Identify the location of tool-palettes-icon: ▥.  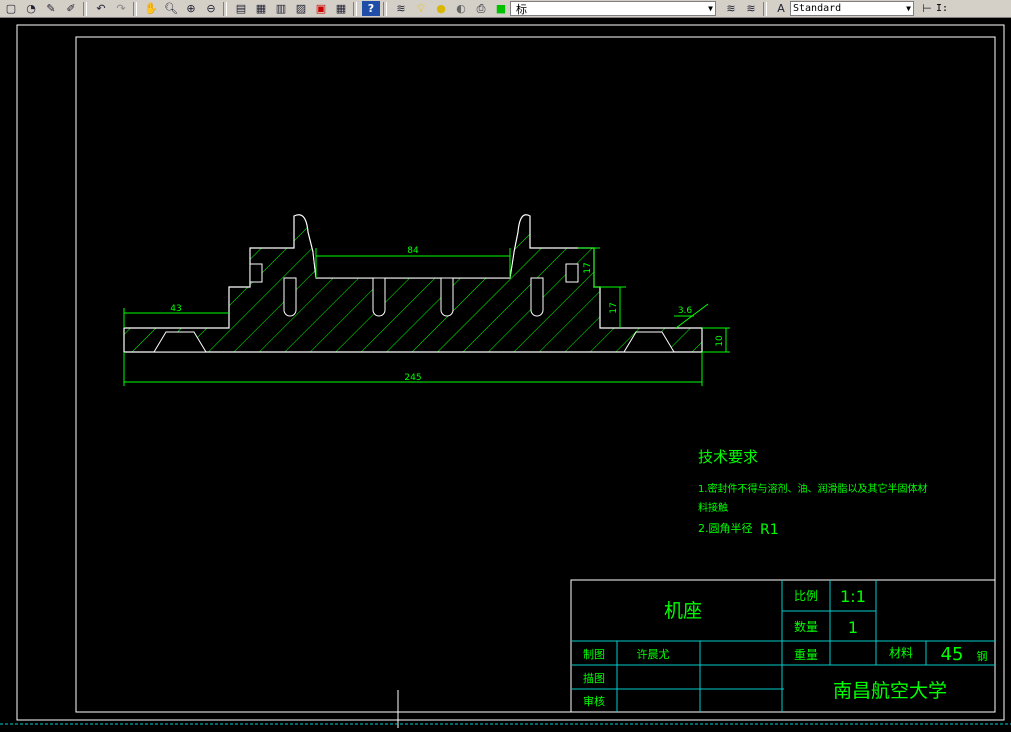
(281, 8).